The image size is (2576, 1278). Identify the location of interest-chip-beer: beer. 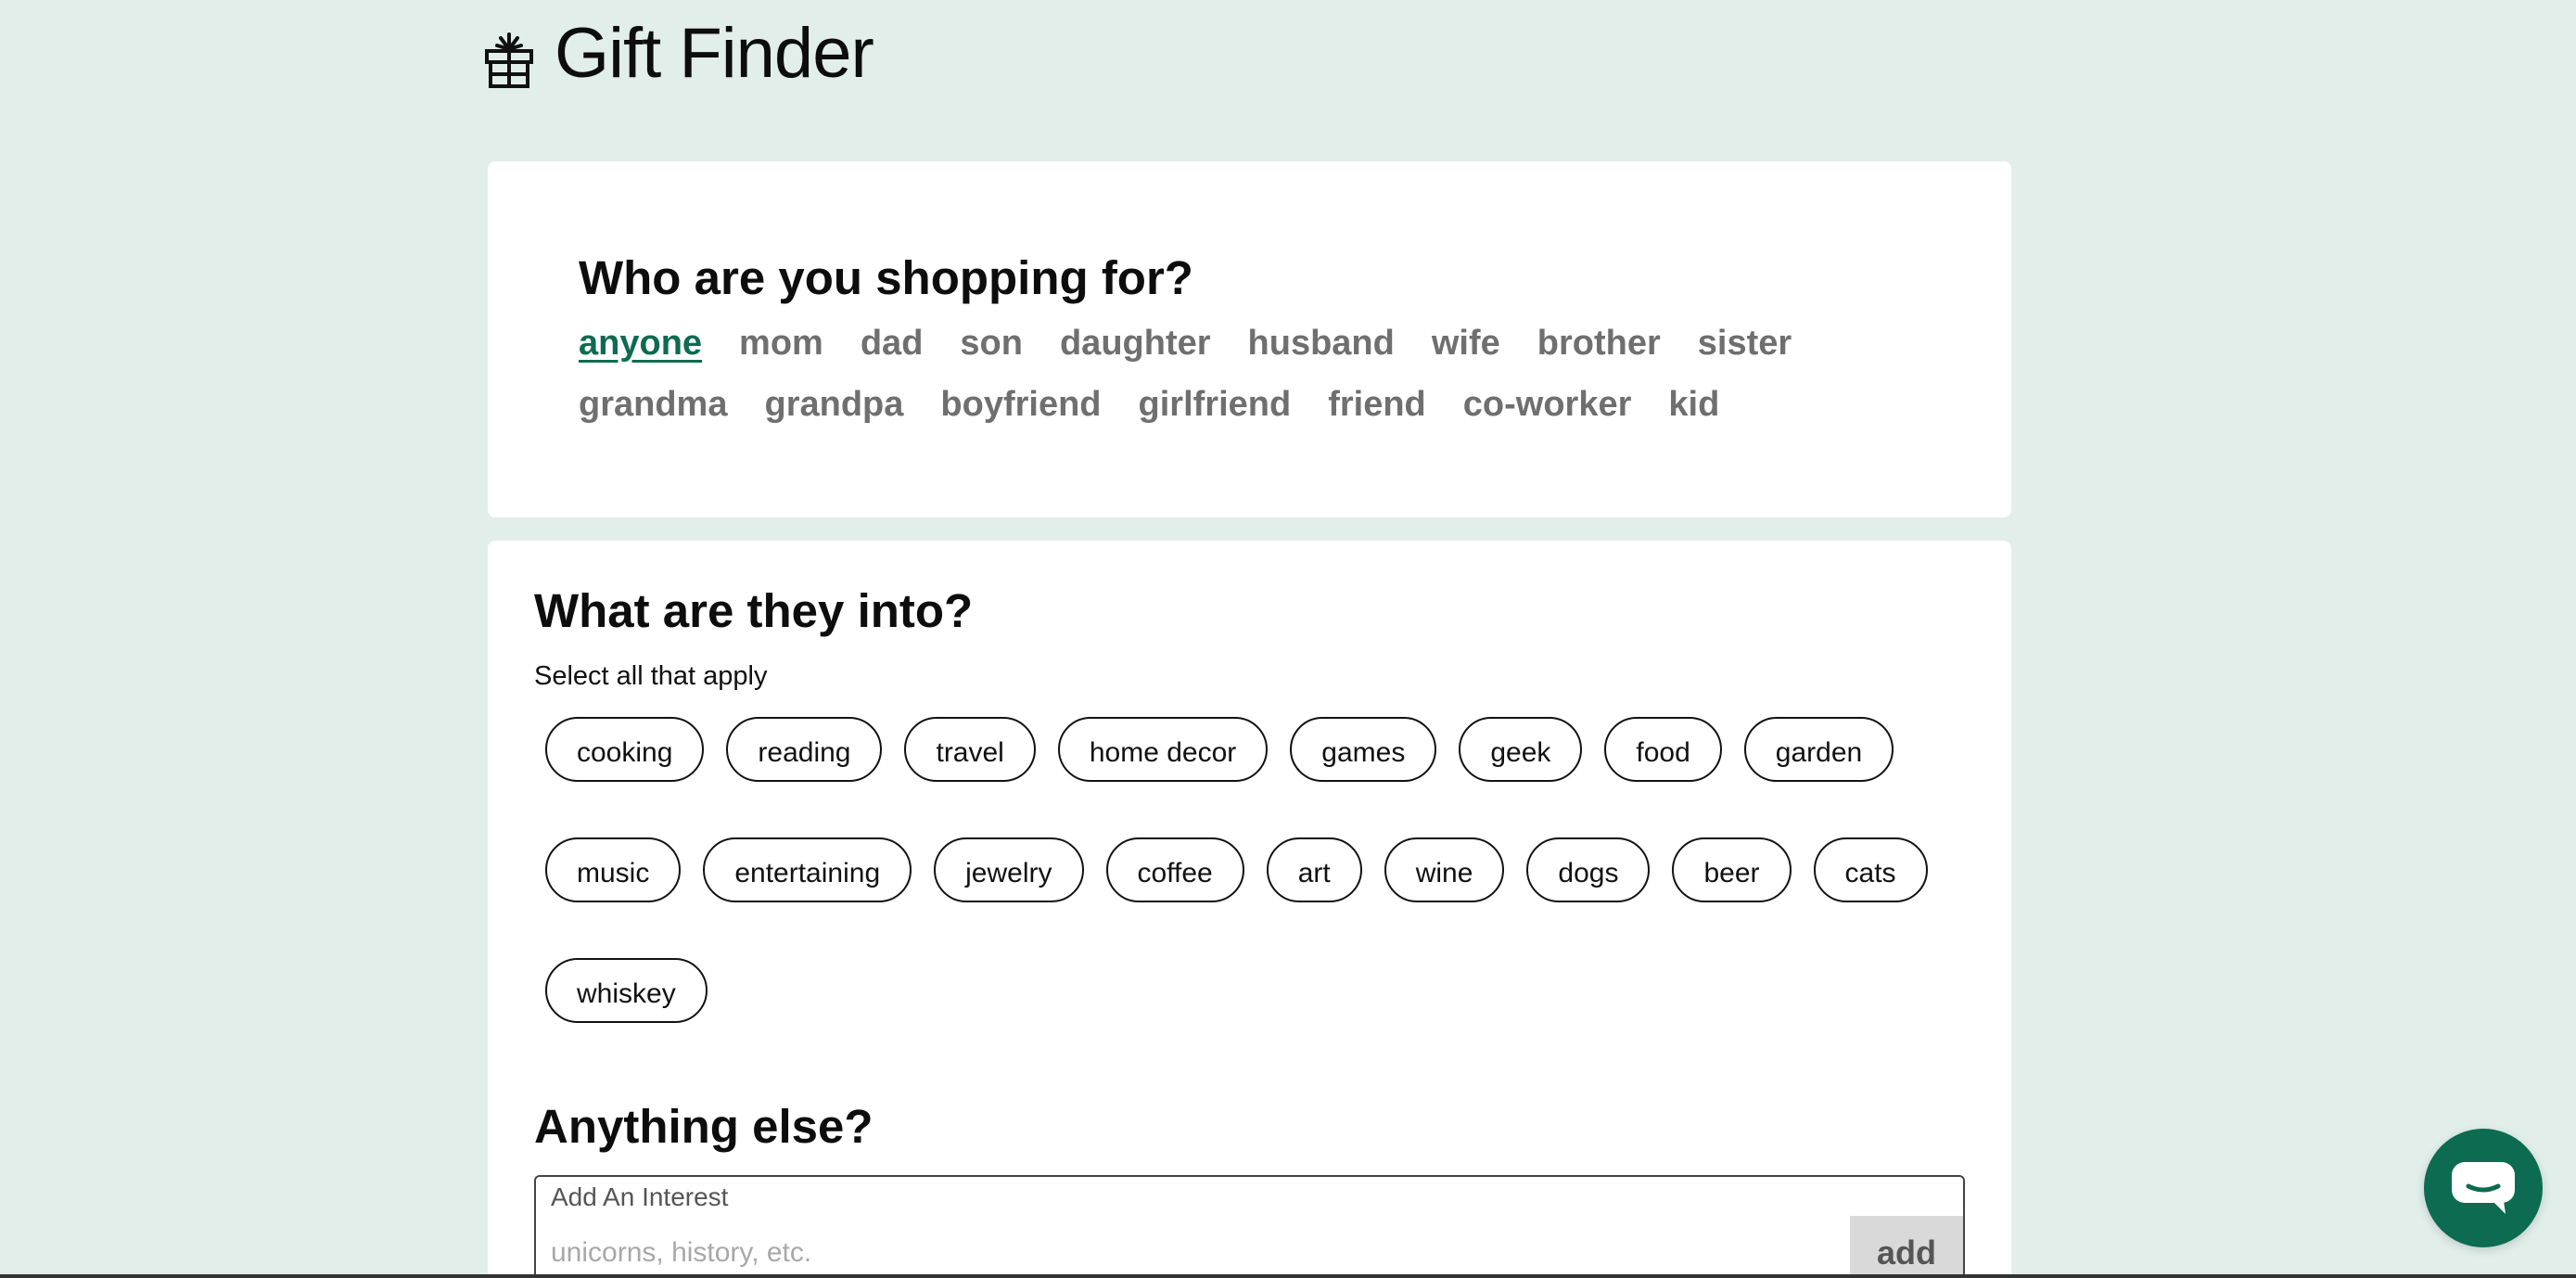
(1732, 869).